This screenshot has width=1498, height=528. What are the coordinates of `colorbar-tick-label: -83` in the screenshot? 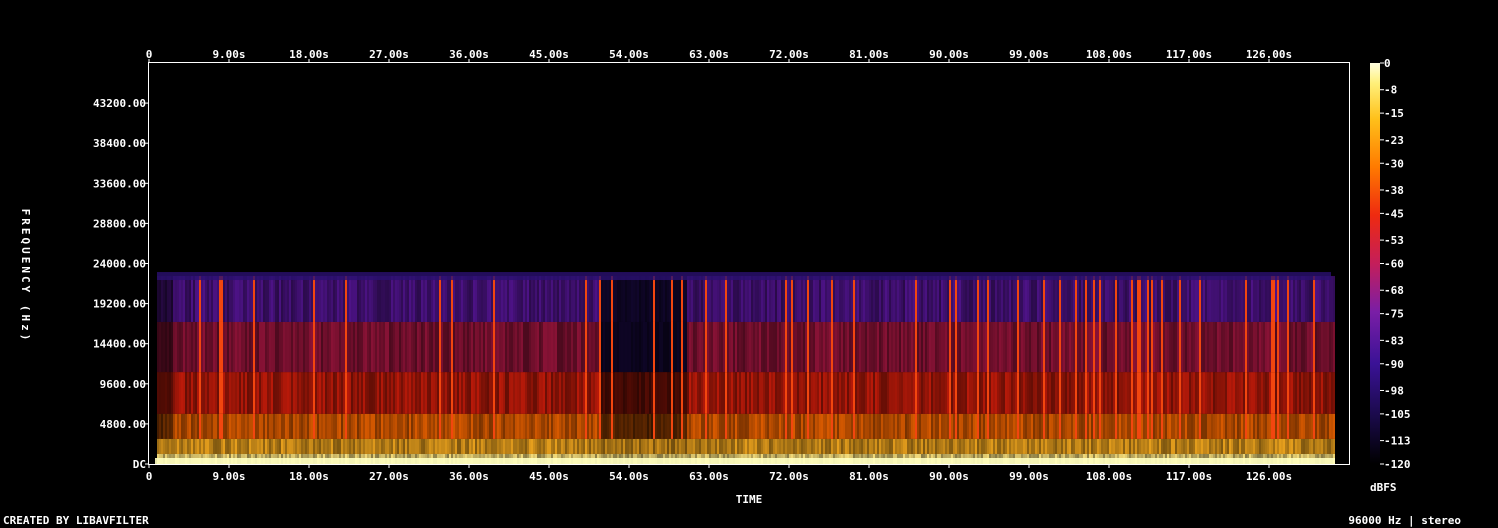 It's located at (1394, 340).